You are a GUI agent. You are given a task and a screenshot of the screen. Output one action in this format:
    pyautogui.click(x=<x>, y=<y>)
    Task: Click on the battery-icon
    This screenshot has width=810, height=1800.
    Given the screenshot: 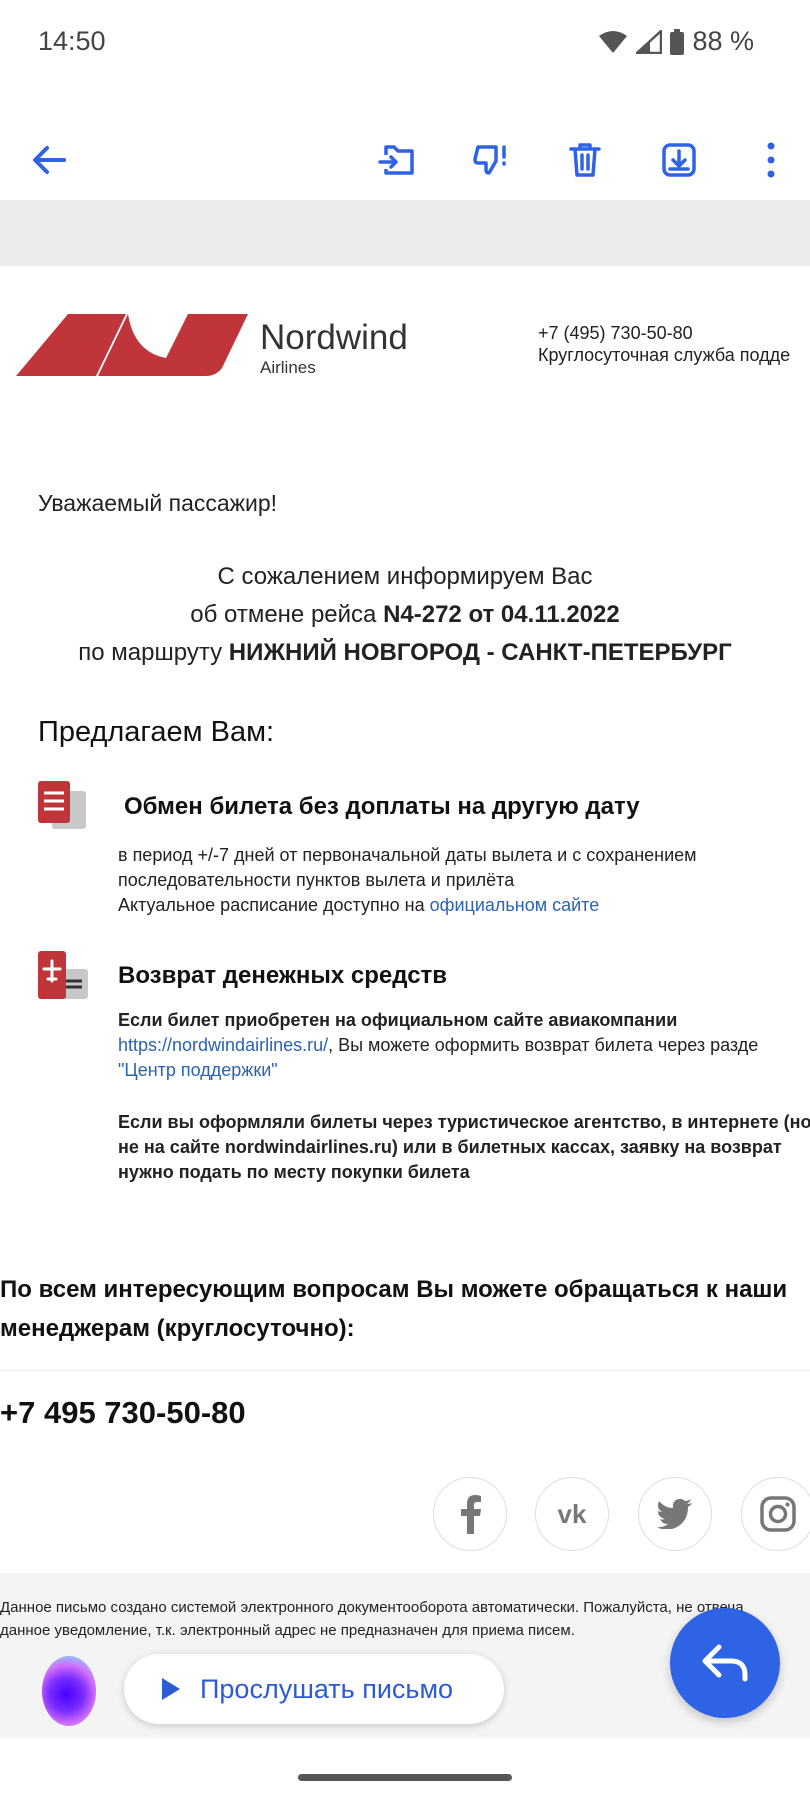 What is the action you would take?
    pyautogui.click(x=677, y=41)
    